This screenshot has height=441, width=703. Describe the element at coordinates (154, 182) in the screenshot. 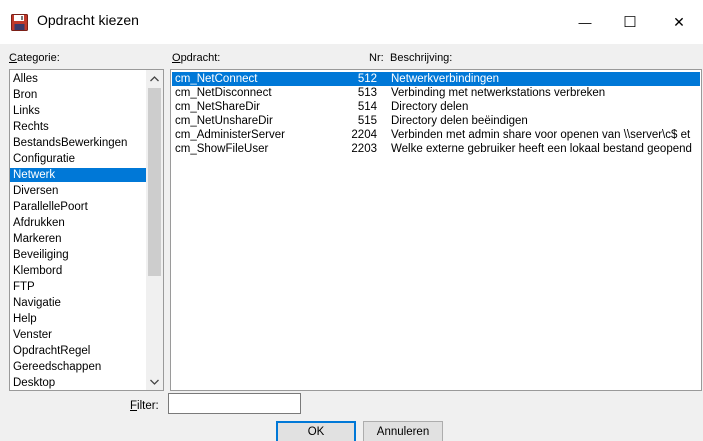

I see `scrollbar-thumb` at that location.